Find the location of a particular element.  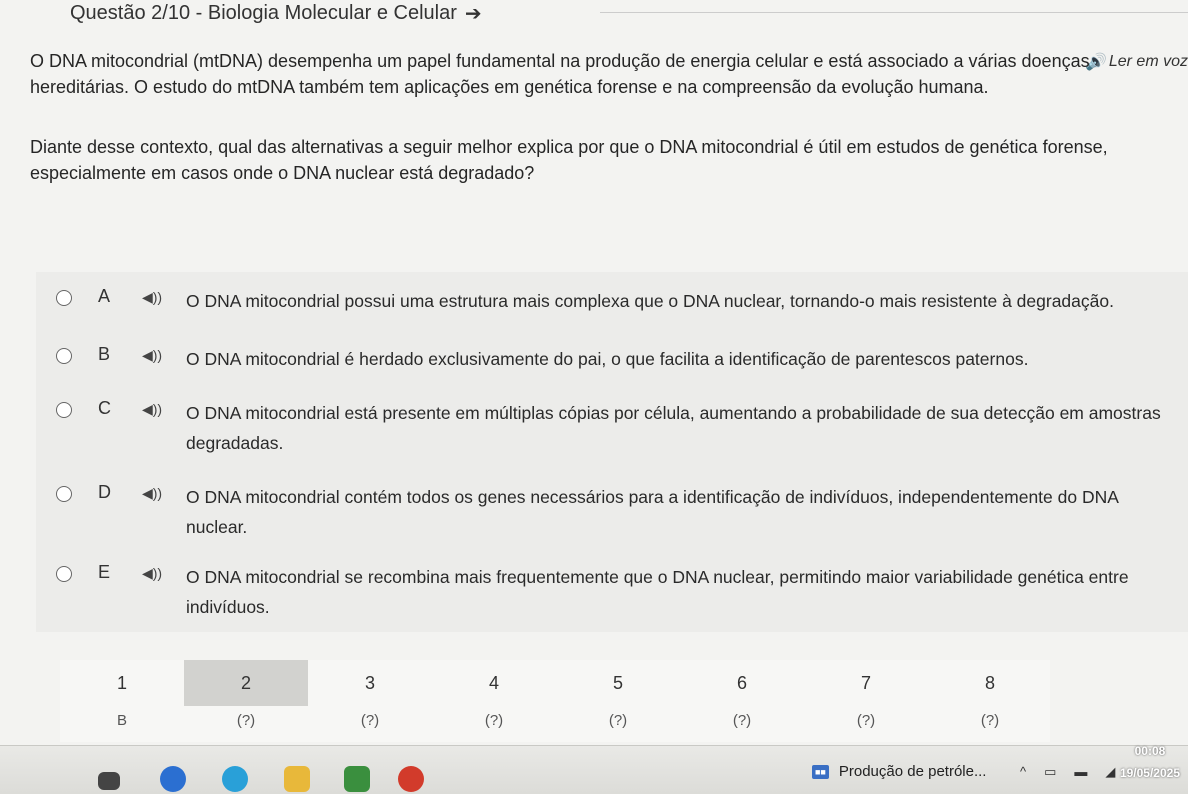

nav-question-2: 2 (?) is located at coordinates (246, 701).